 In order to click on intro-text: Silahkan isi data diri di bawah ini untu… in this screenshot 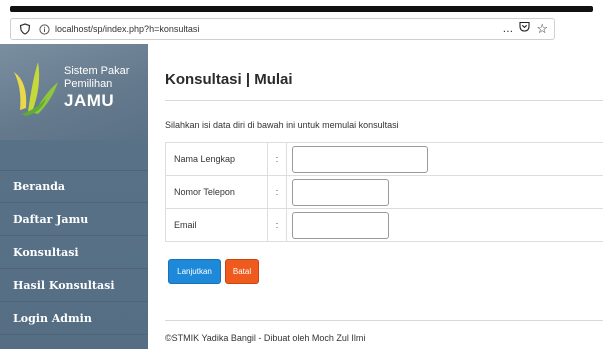, I will do `click(282, 125)`.